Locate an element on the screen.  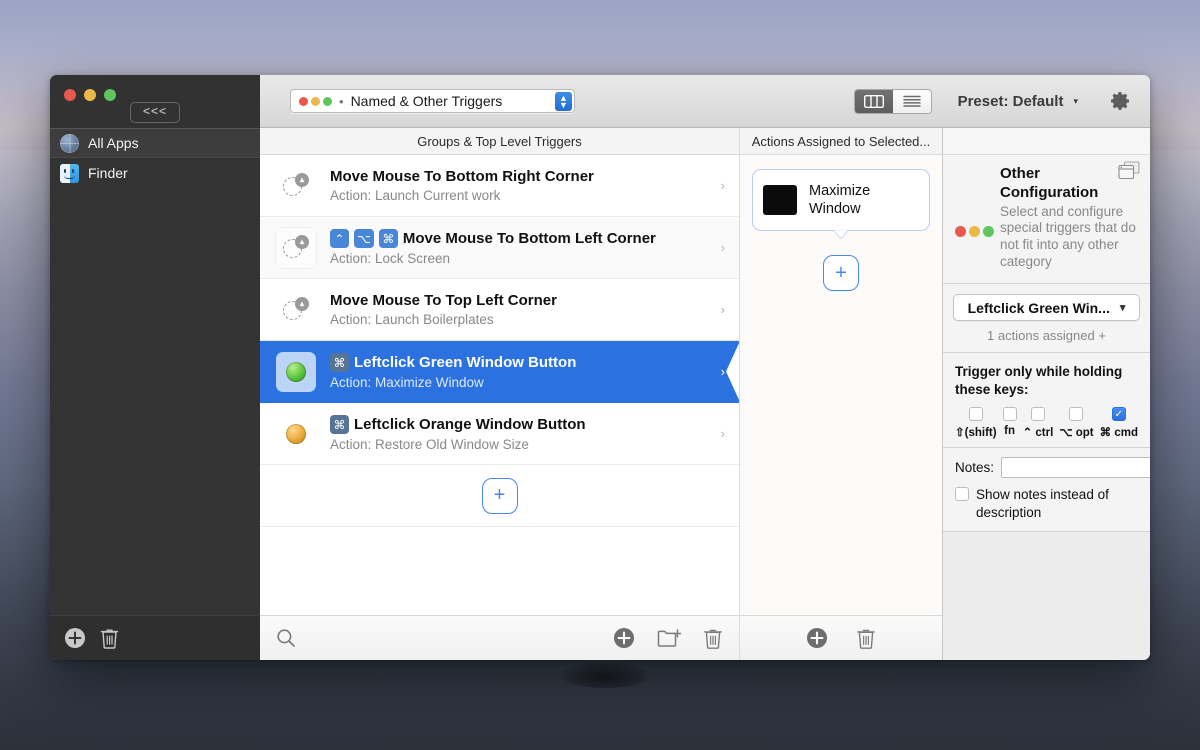
table-row: ▴ ⌃ ⌥ ⌘ Move Mouse To Bottom Left Corner is located at coordinates (499, 248).